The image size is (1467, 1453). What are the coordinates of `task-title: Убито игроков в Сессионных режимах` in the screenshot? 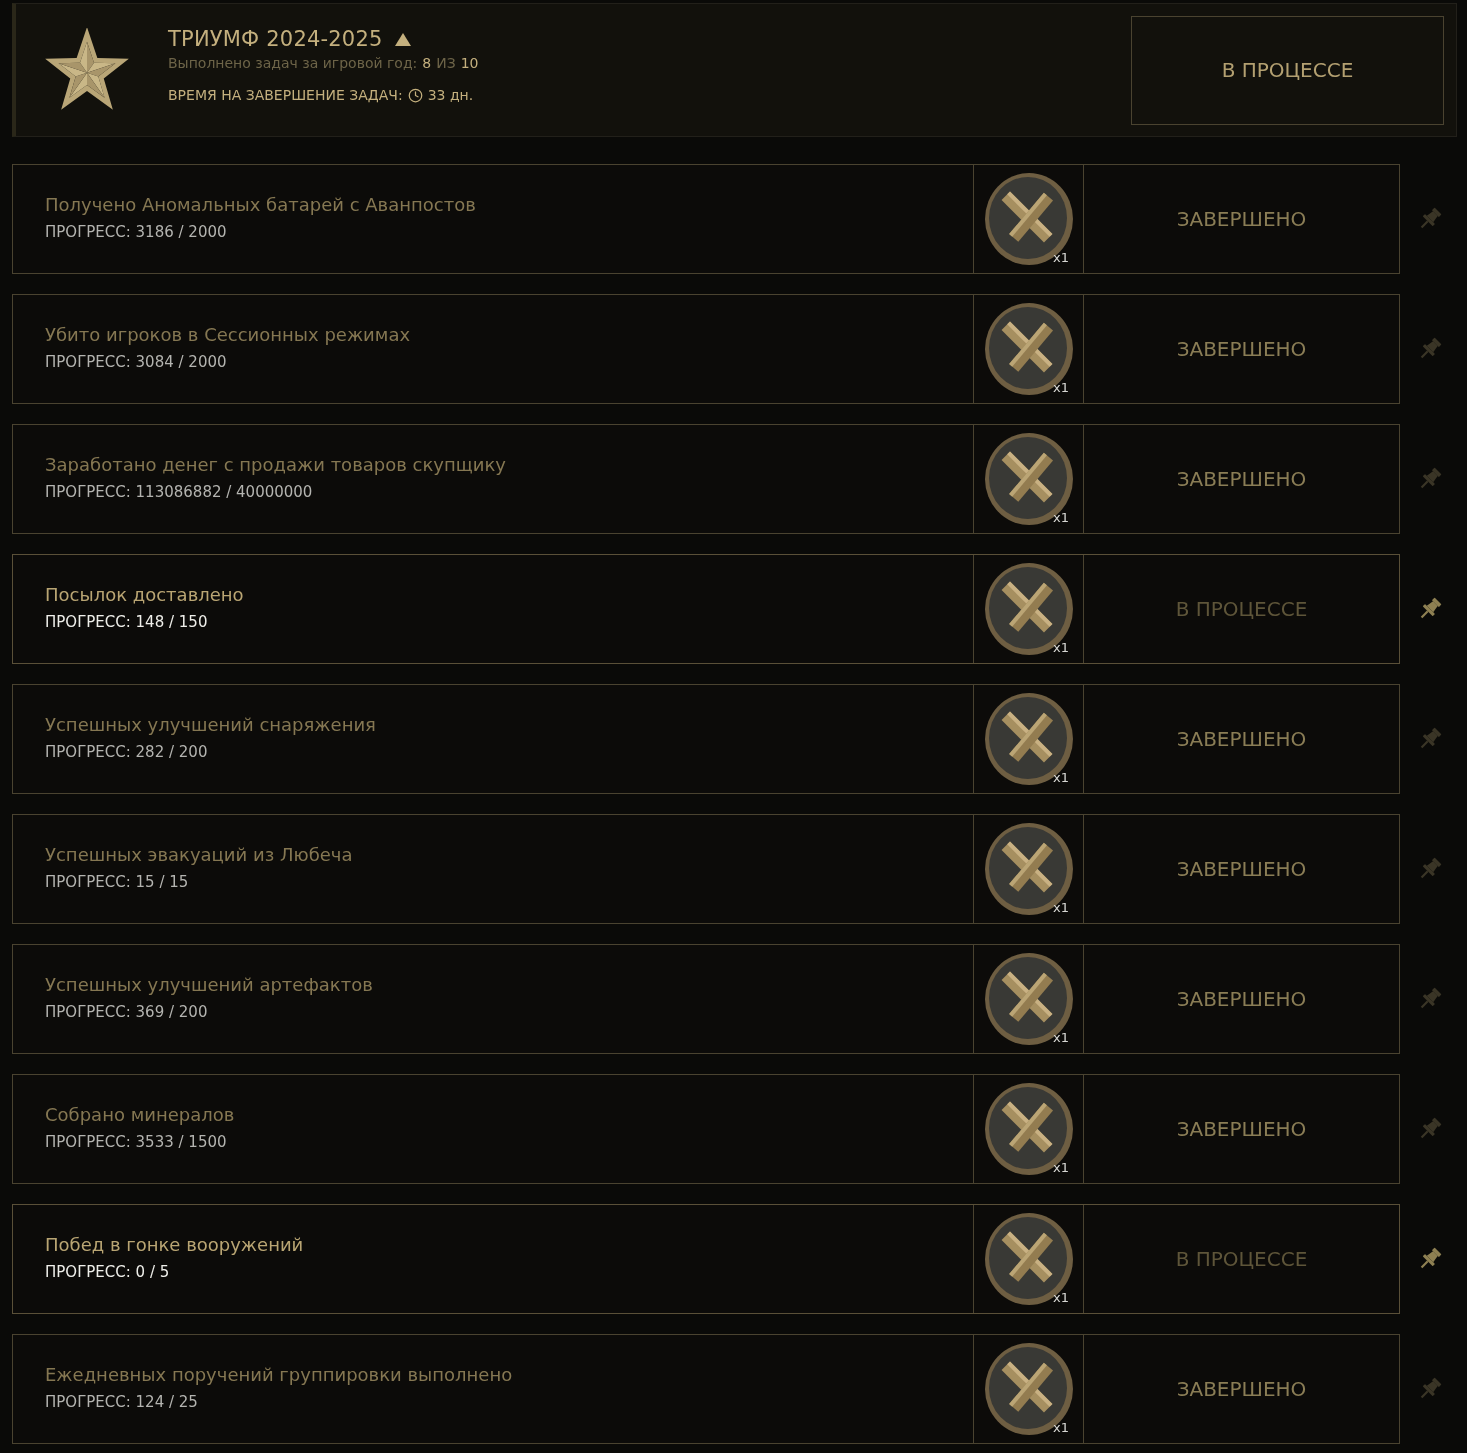 It's located at (228, 334).